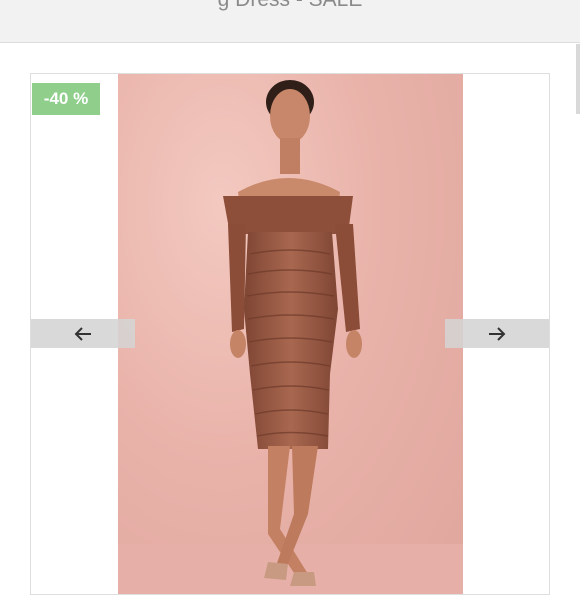  I want to click on previous-image-button, so click(83, 333).